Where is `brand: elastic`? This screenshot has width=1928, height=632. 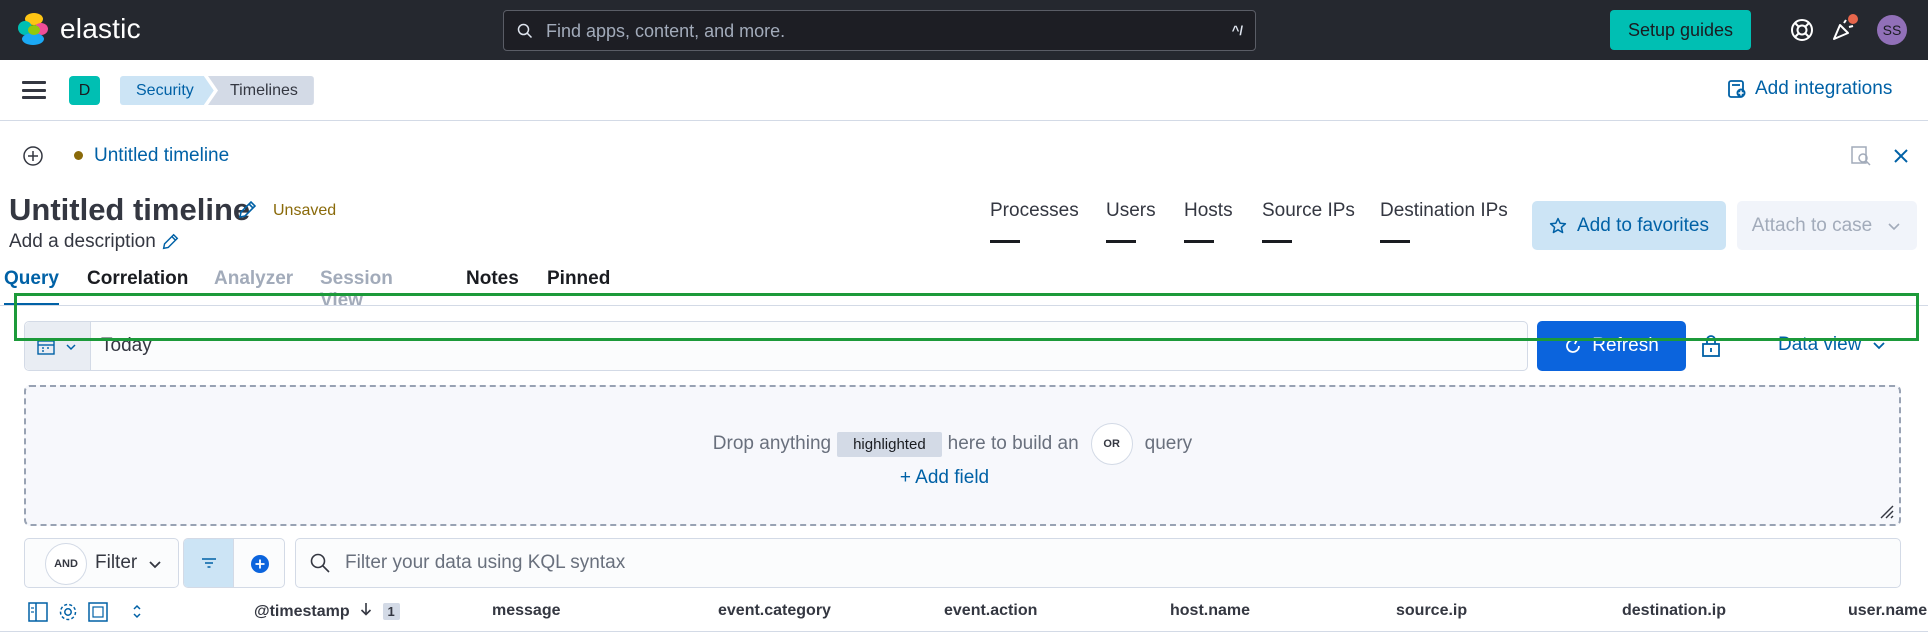
brand: elastic is located at coordinates (79, 29).